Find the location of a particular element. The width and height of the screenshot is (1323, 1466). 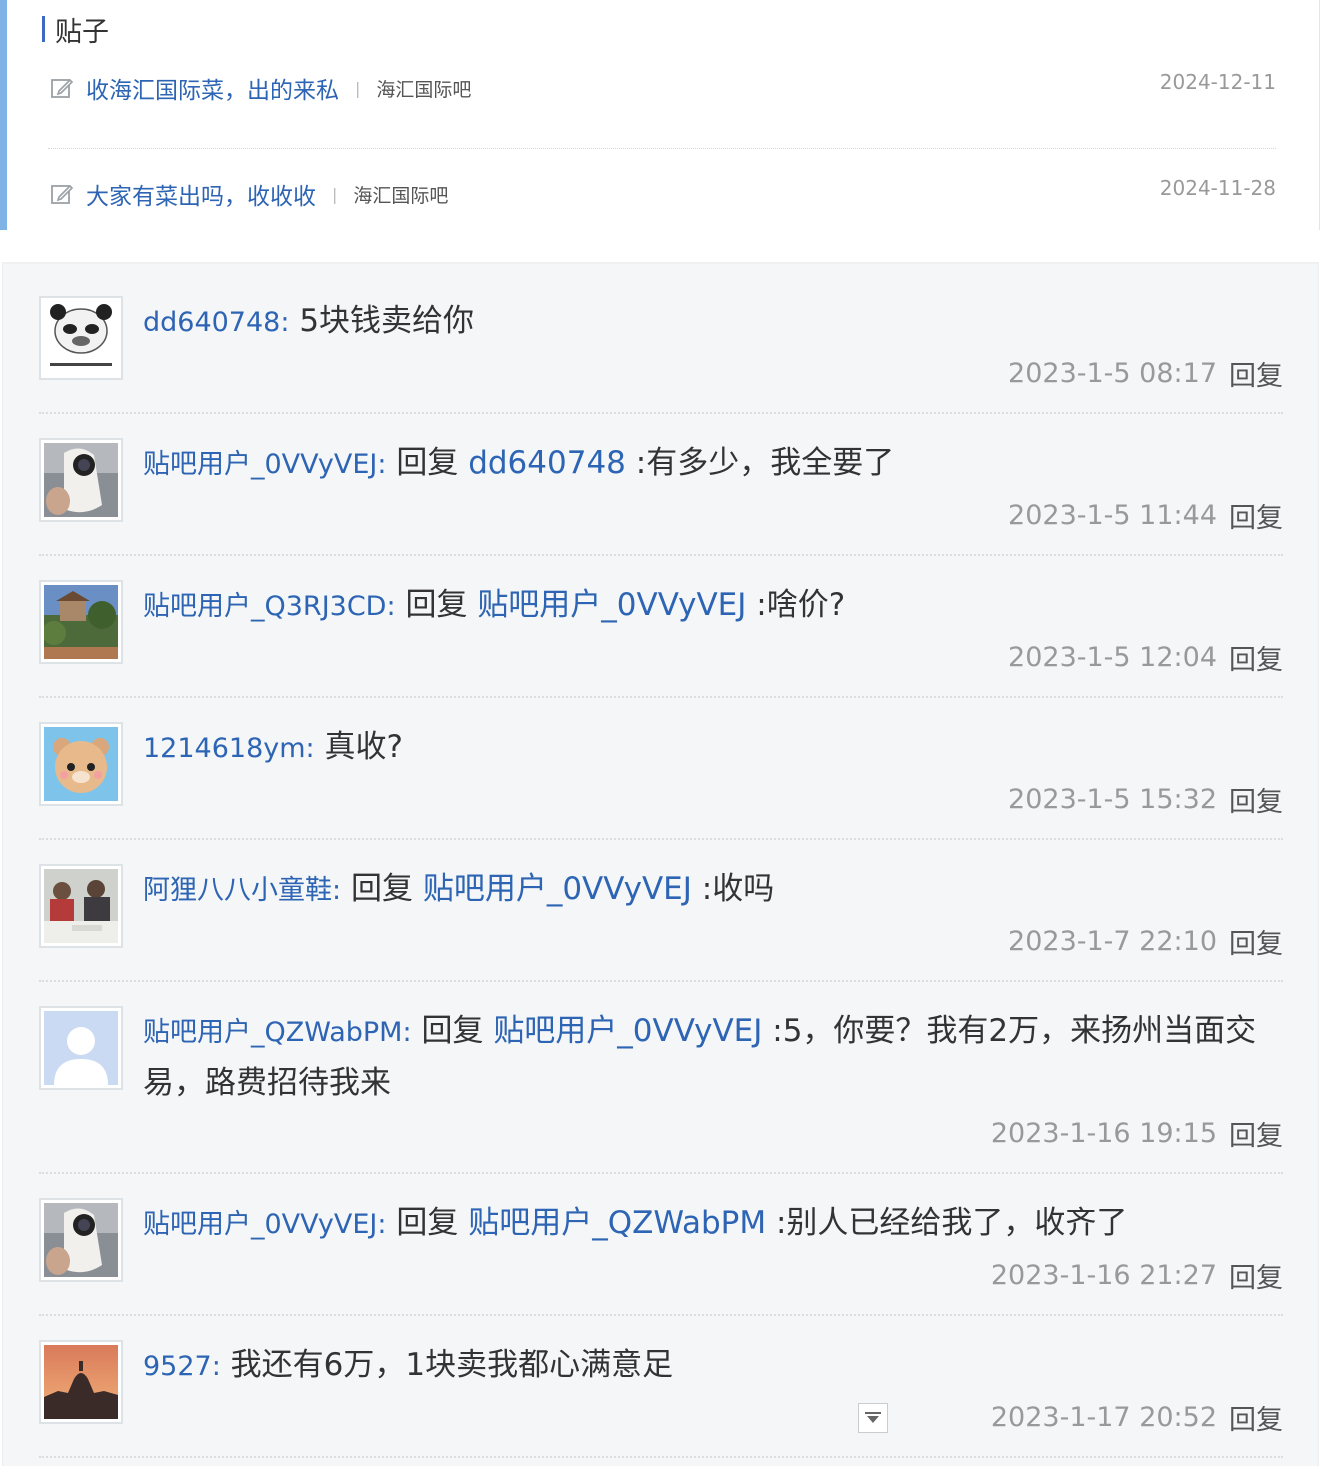

panda-meme-avatar is located at coordinates (81, 338).